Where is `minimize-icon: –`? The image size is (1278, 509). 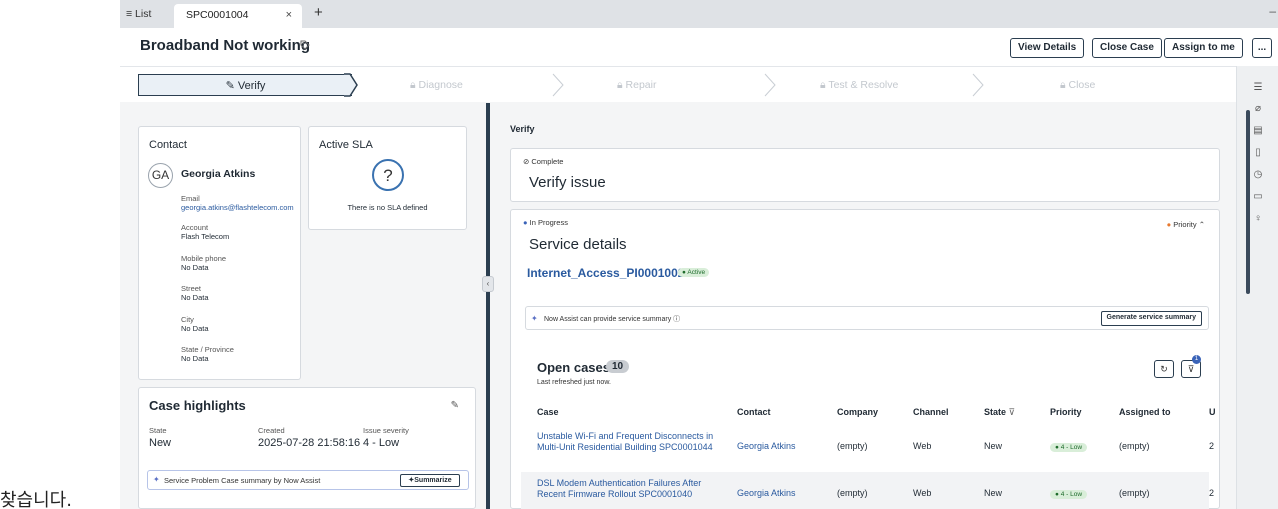
minimize-icon: – is located at coordinates (1272, 11).